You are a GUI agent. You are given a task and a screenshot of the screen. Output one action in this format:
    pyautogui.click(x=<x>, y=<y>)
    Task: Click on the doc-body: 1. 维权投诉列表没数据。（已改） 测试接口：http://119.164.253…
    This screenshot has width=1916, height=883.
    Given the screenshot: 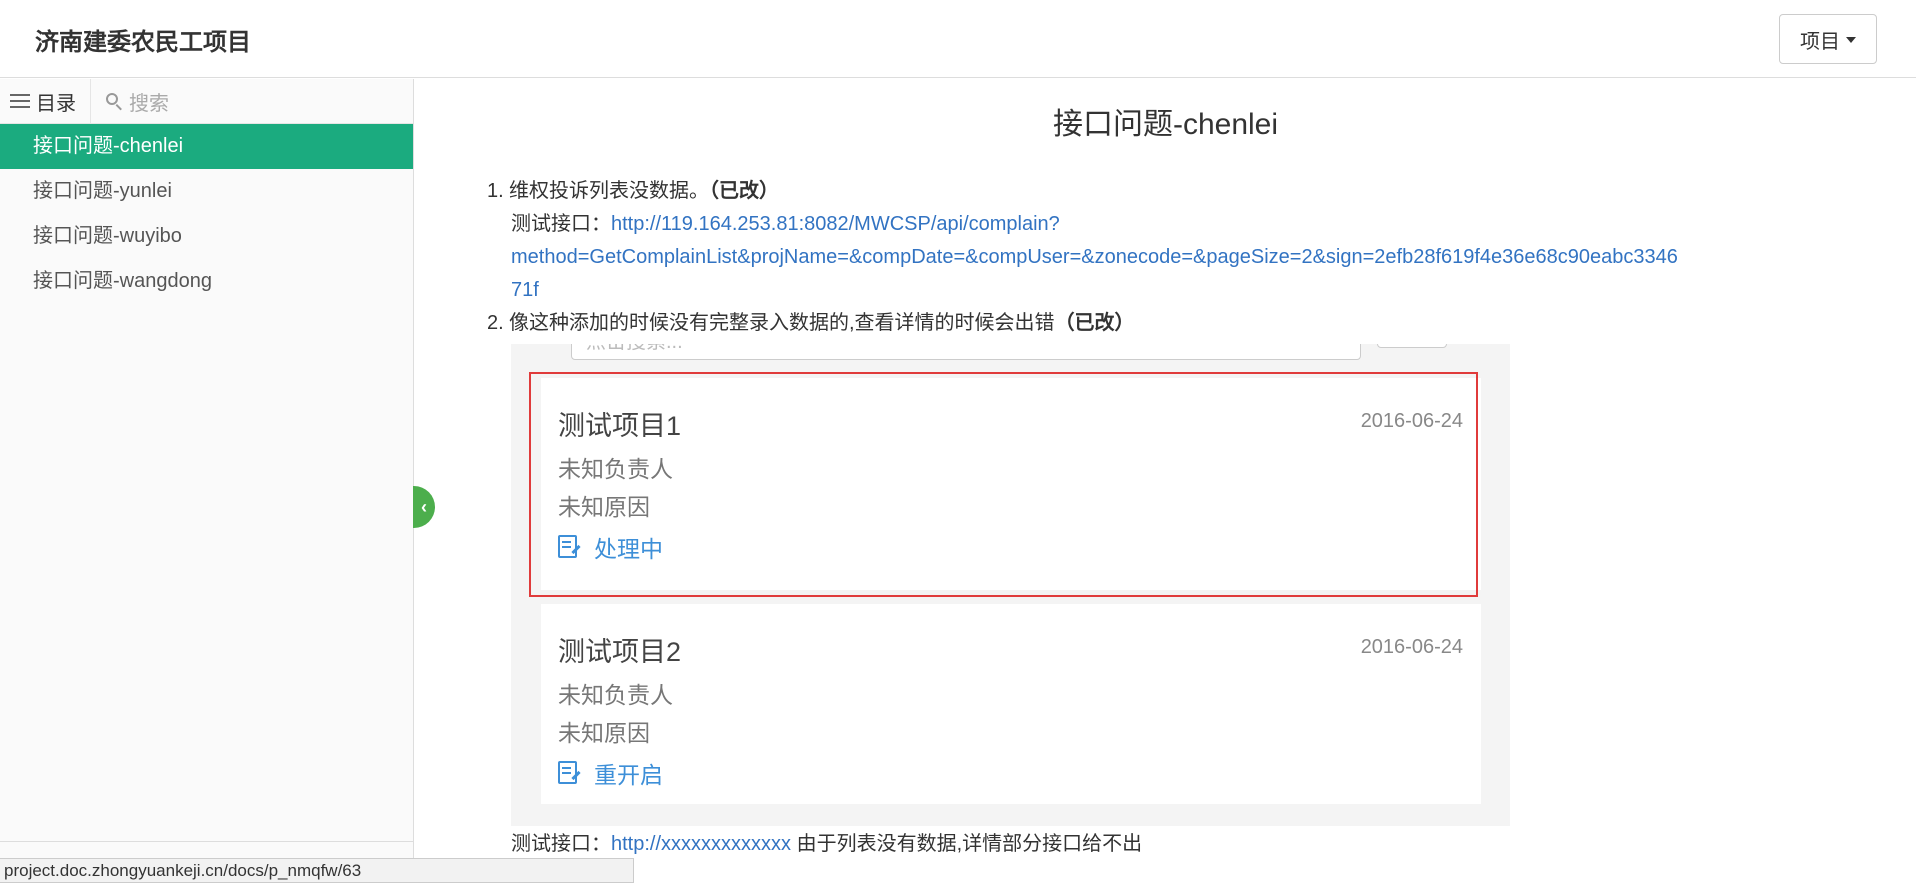 What is the action you would take?
    pyautogui.click(x=1187, y=257)
    